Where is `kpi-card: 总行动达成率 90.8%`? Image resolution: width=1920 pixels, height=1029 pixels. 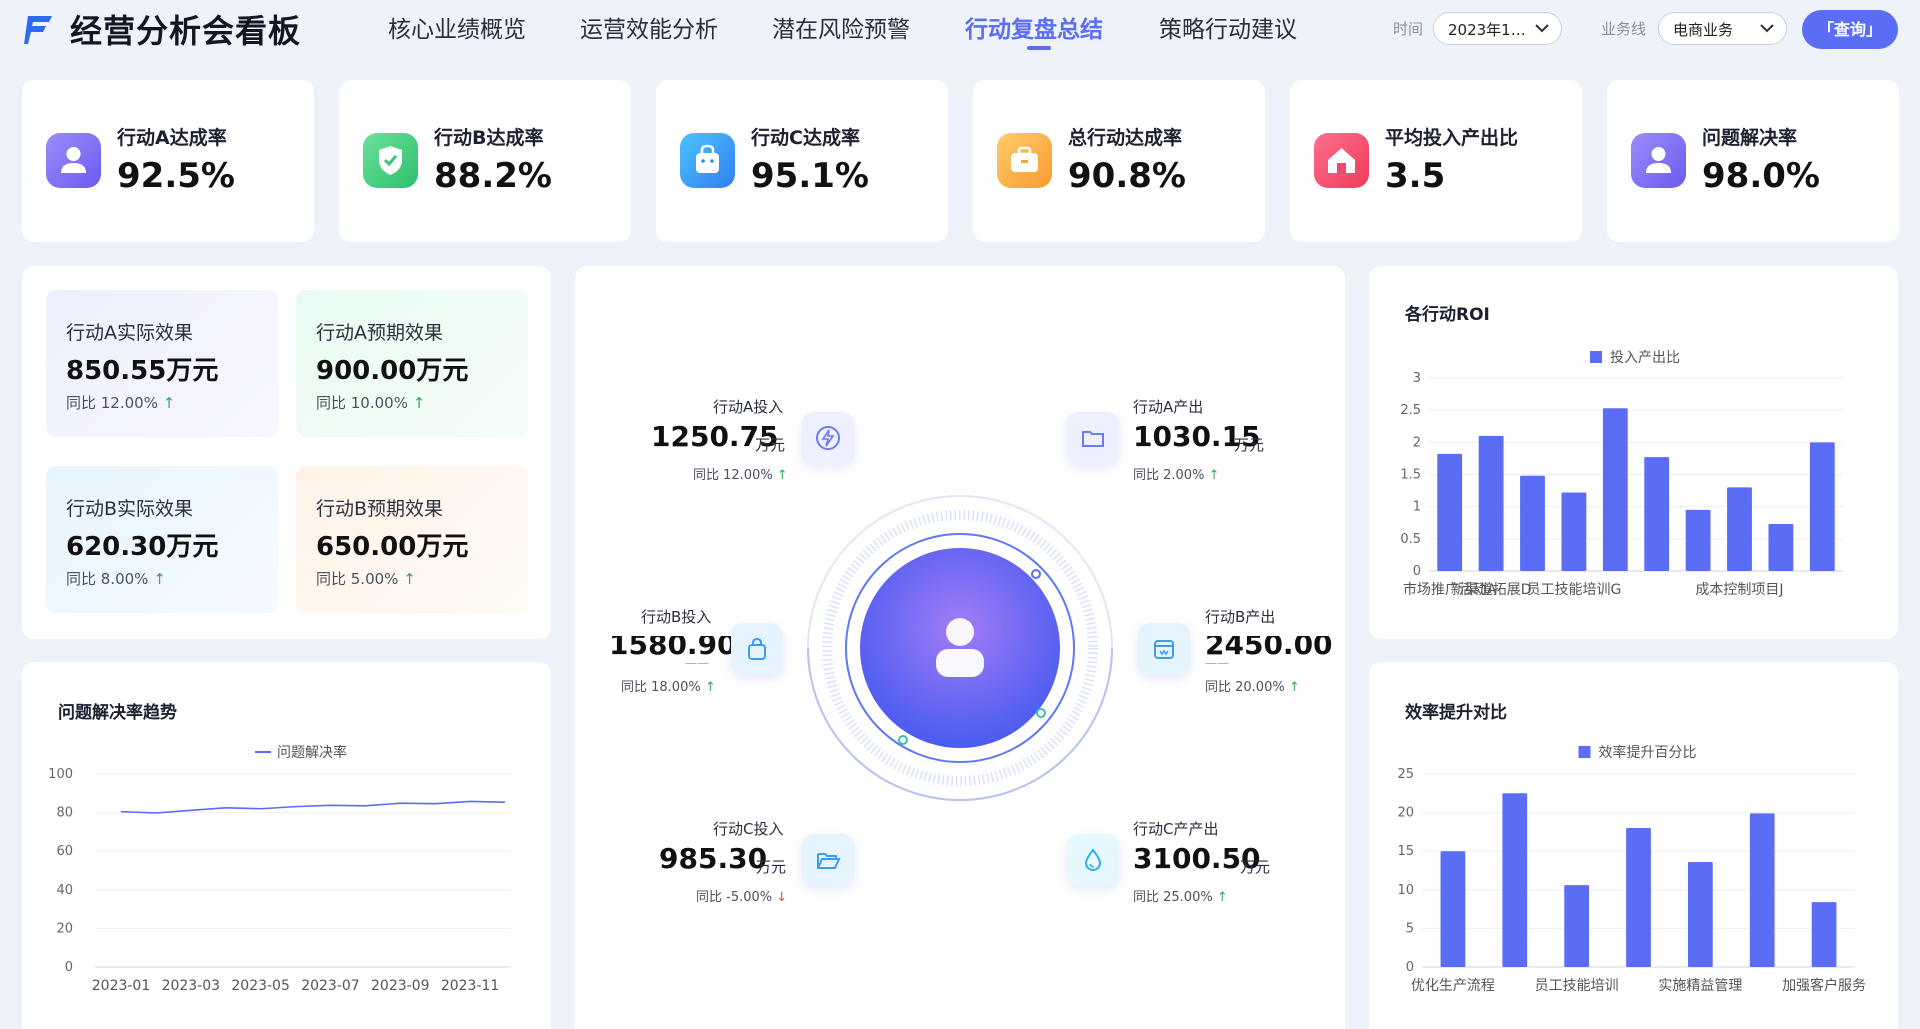 kpi-card: 总行动达成率 90.8% is located at coordinates (1119, 161).